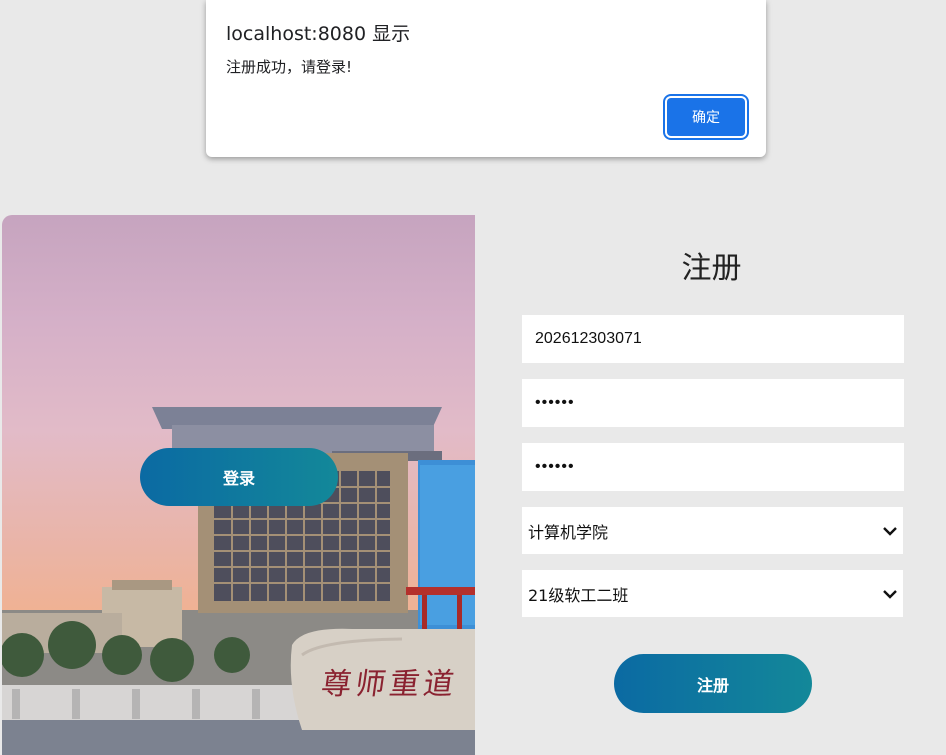 The width and height of the screenshot is (946, 755). I want to click on password-input, so click(713, 403).